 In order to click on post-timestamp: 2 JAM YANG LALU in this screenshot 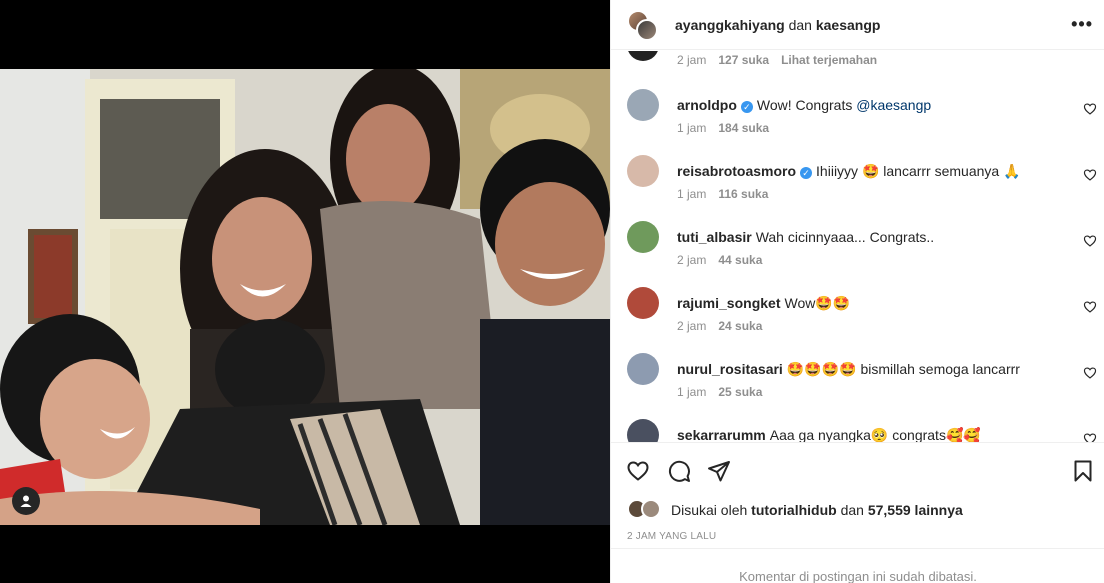, I will do `click(671, 536)`.